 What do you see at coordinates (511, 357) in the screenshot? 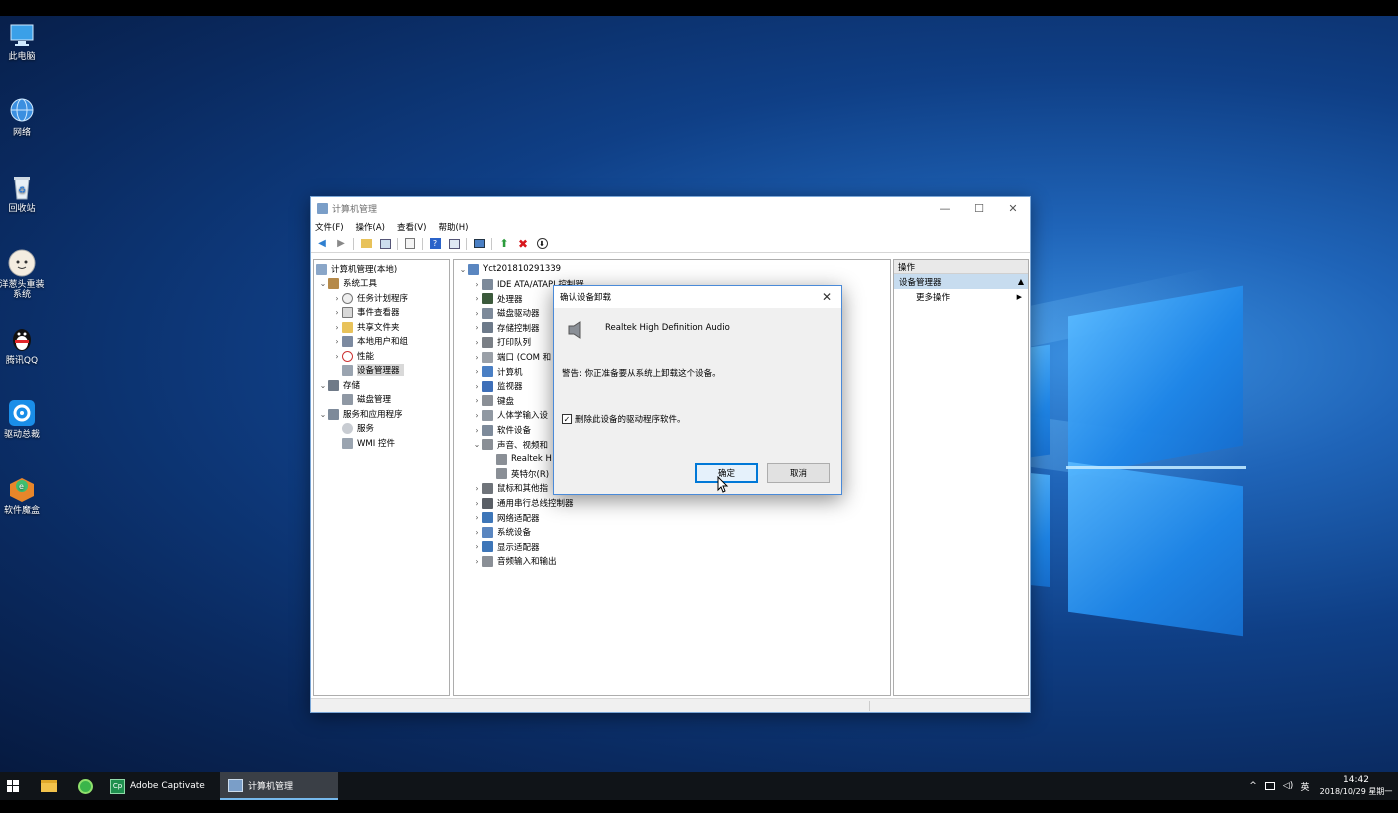
I see `device-category: › 端口 (COM 和` at bounding box center [511, 357].